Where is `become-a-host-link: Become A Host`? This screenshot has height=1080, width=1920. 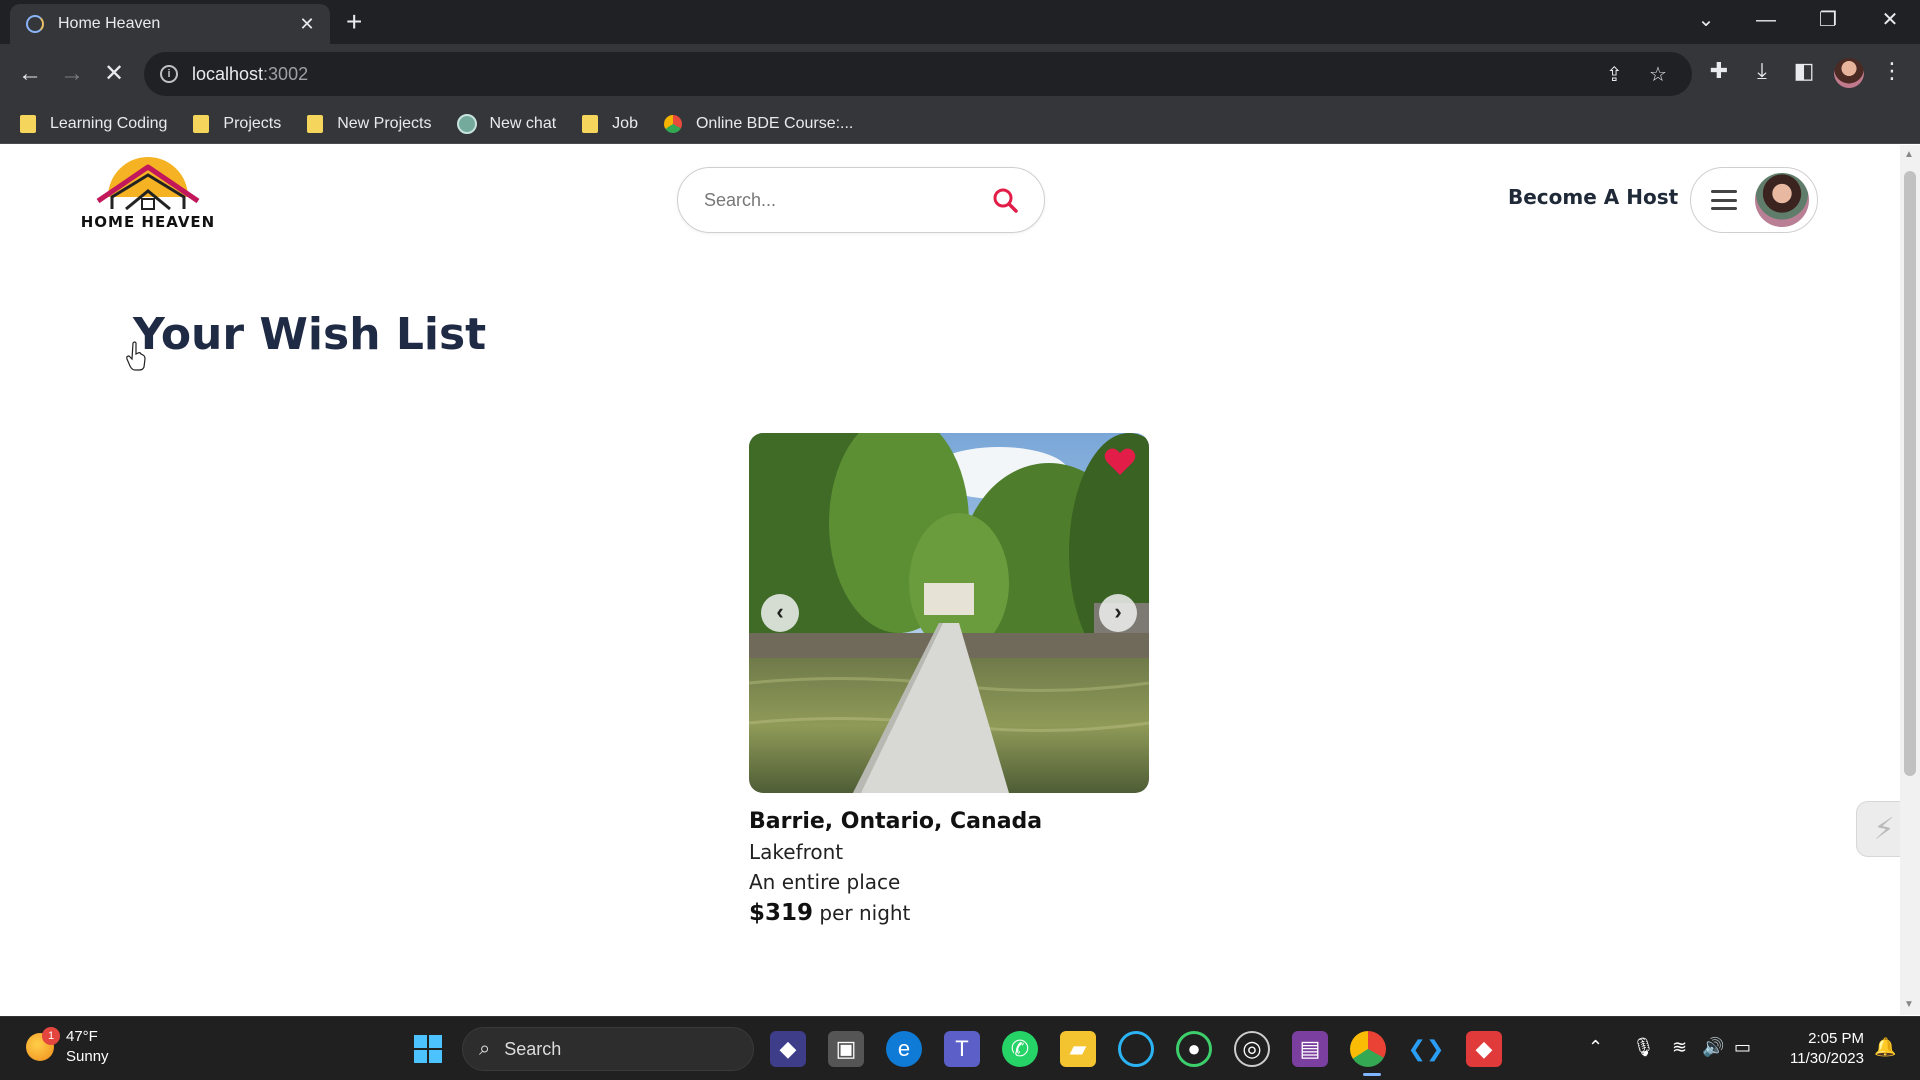
become-a-host-link: Become A Host is located at coordinates (1593, 197).